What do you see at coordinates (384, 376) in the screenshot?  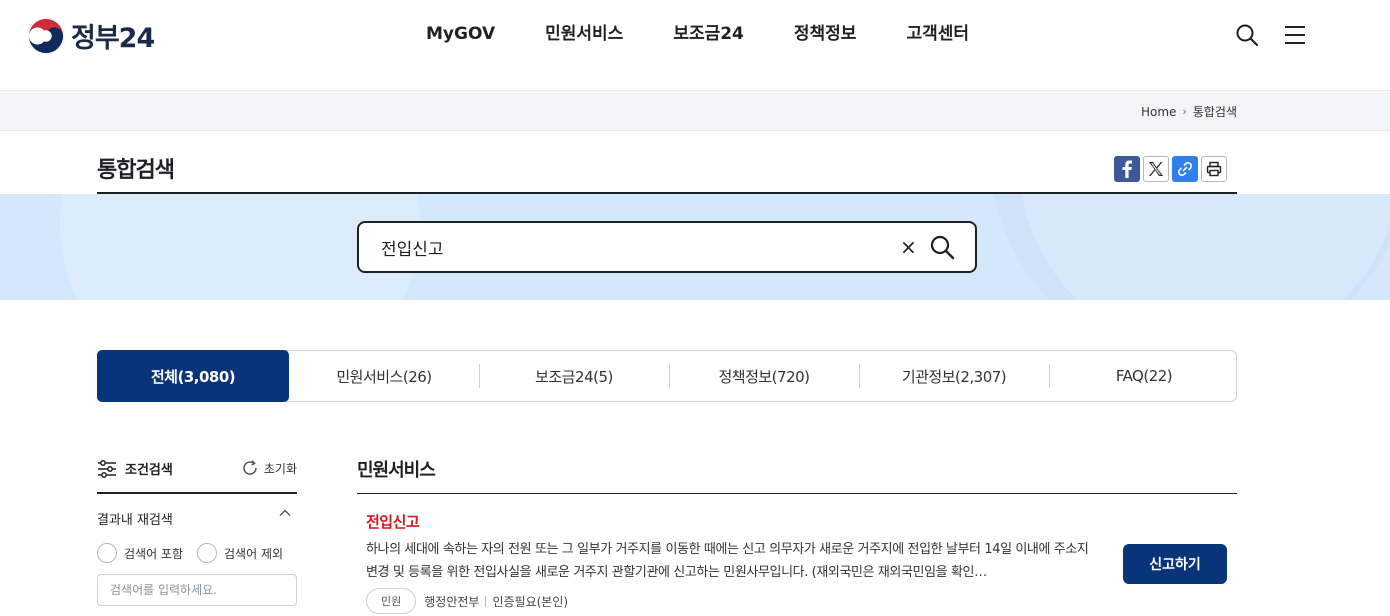 I see `tab-civil-service: 민원서비스(26)` at bounding box center [384, 376].